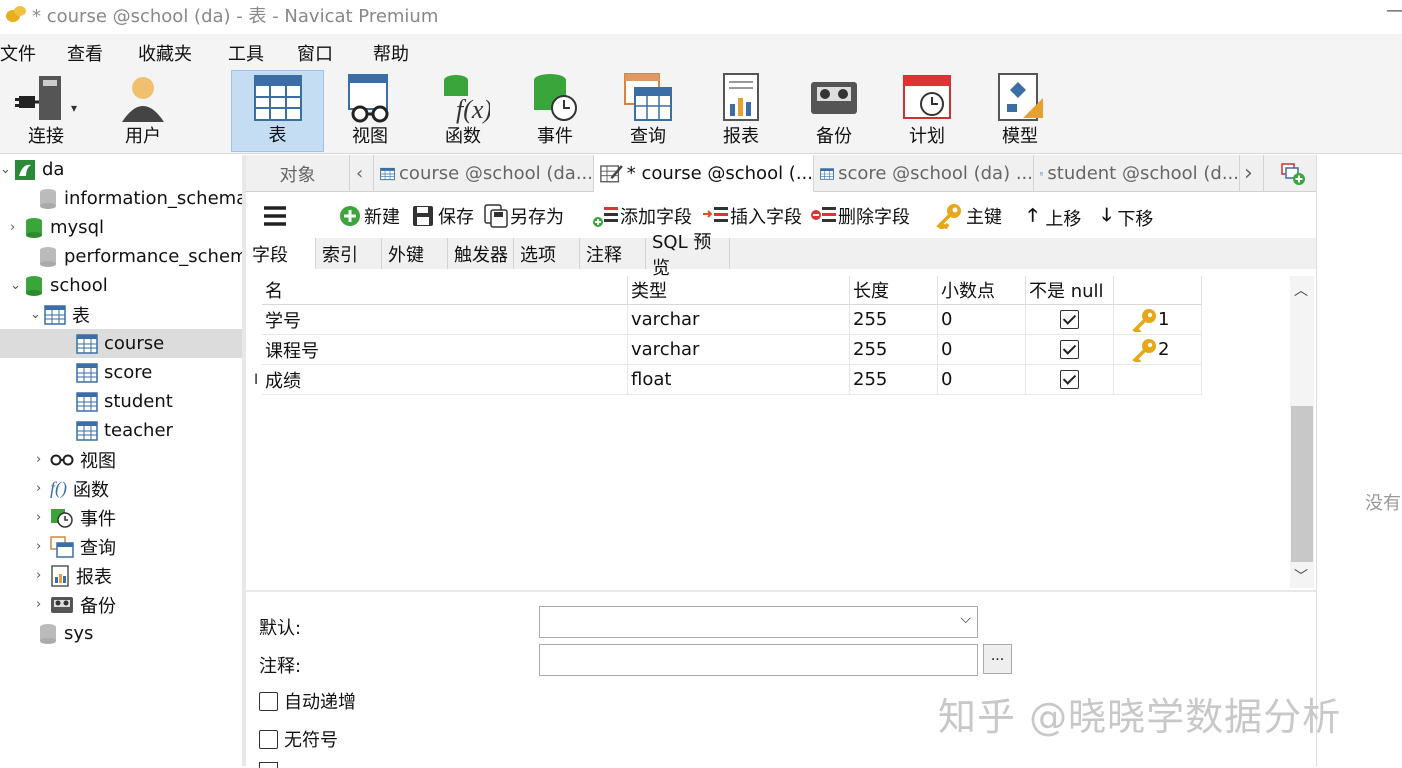  Describe the element at coordinates (275, 216) in the screenshot. I see `hamburger-menu-icon` at that location.